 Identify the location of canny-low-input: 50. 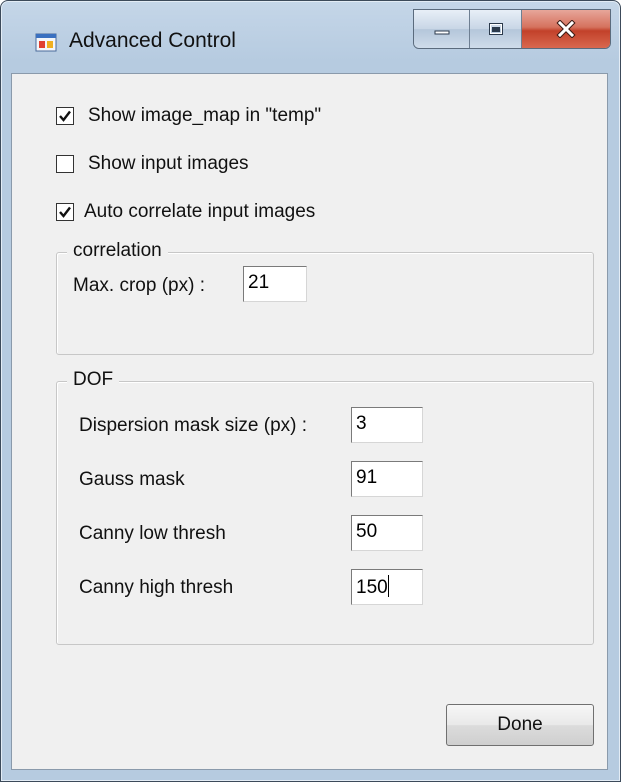
(387, 533).